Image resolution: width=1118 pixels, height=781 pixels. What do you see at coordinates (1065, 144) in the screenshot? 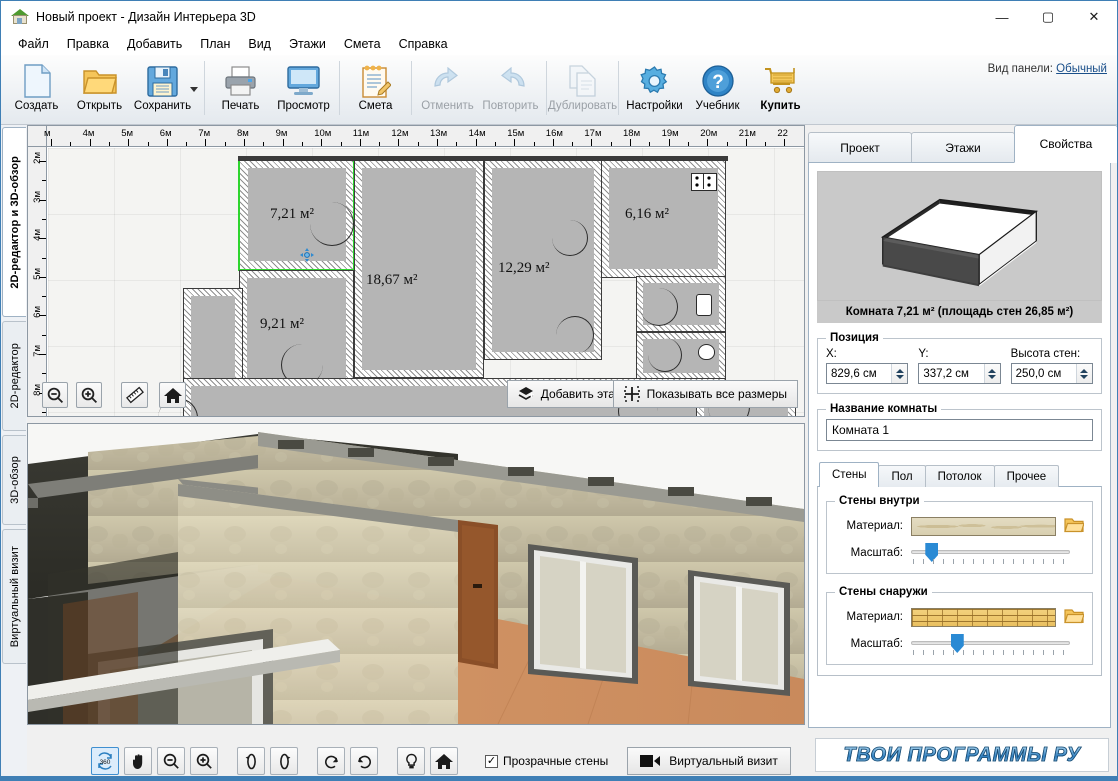
I see `tab-properties: Свойства` at bounding box center [1065, 144].